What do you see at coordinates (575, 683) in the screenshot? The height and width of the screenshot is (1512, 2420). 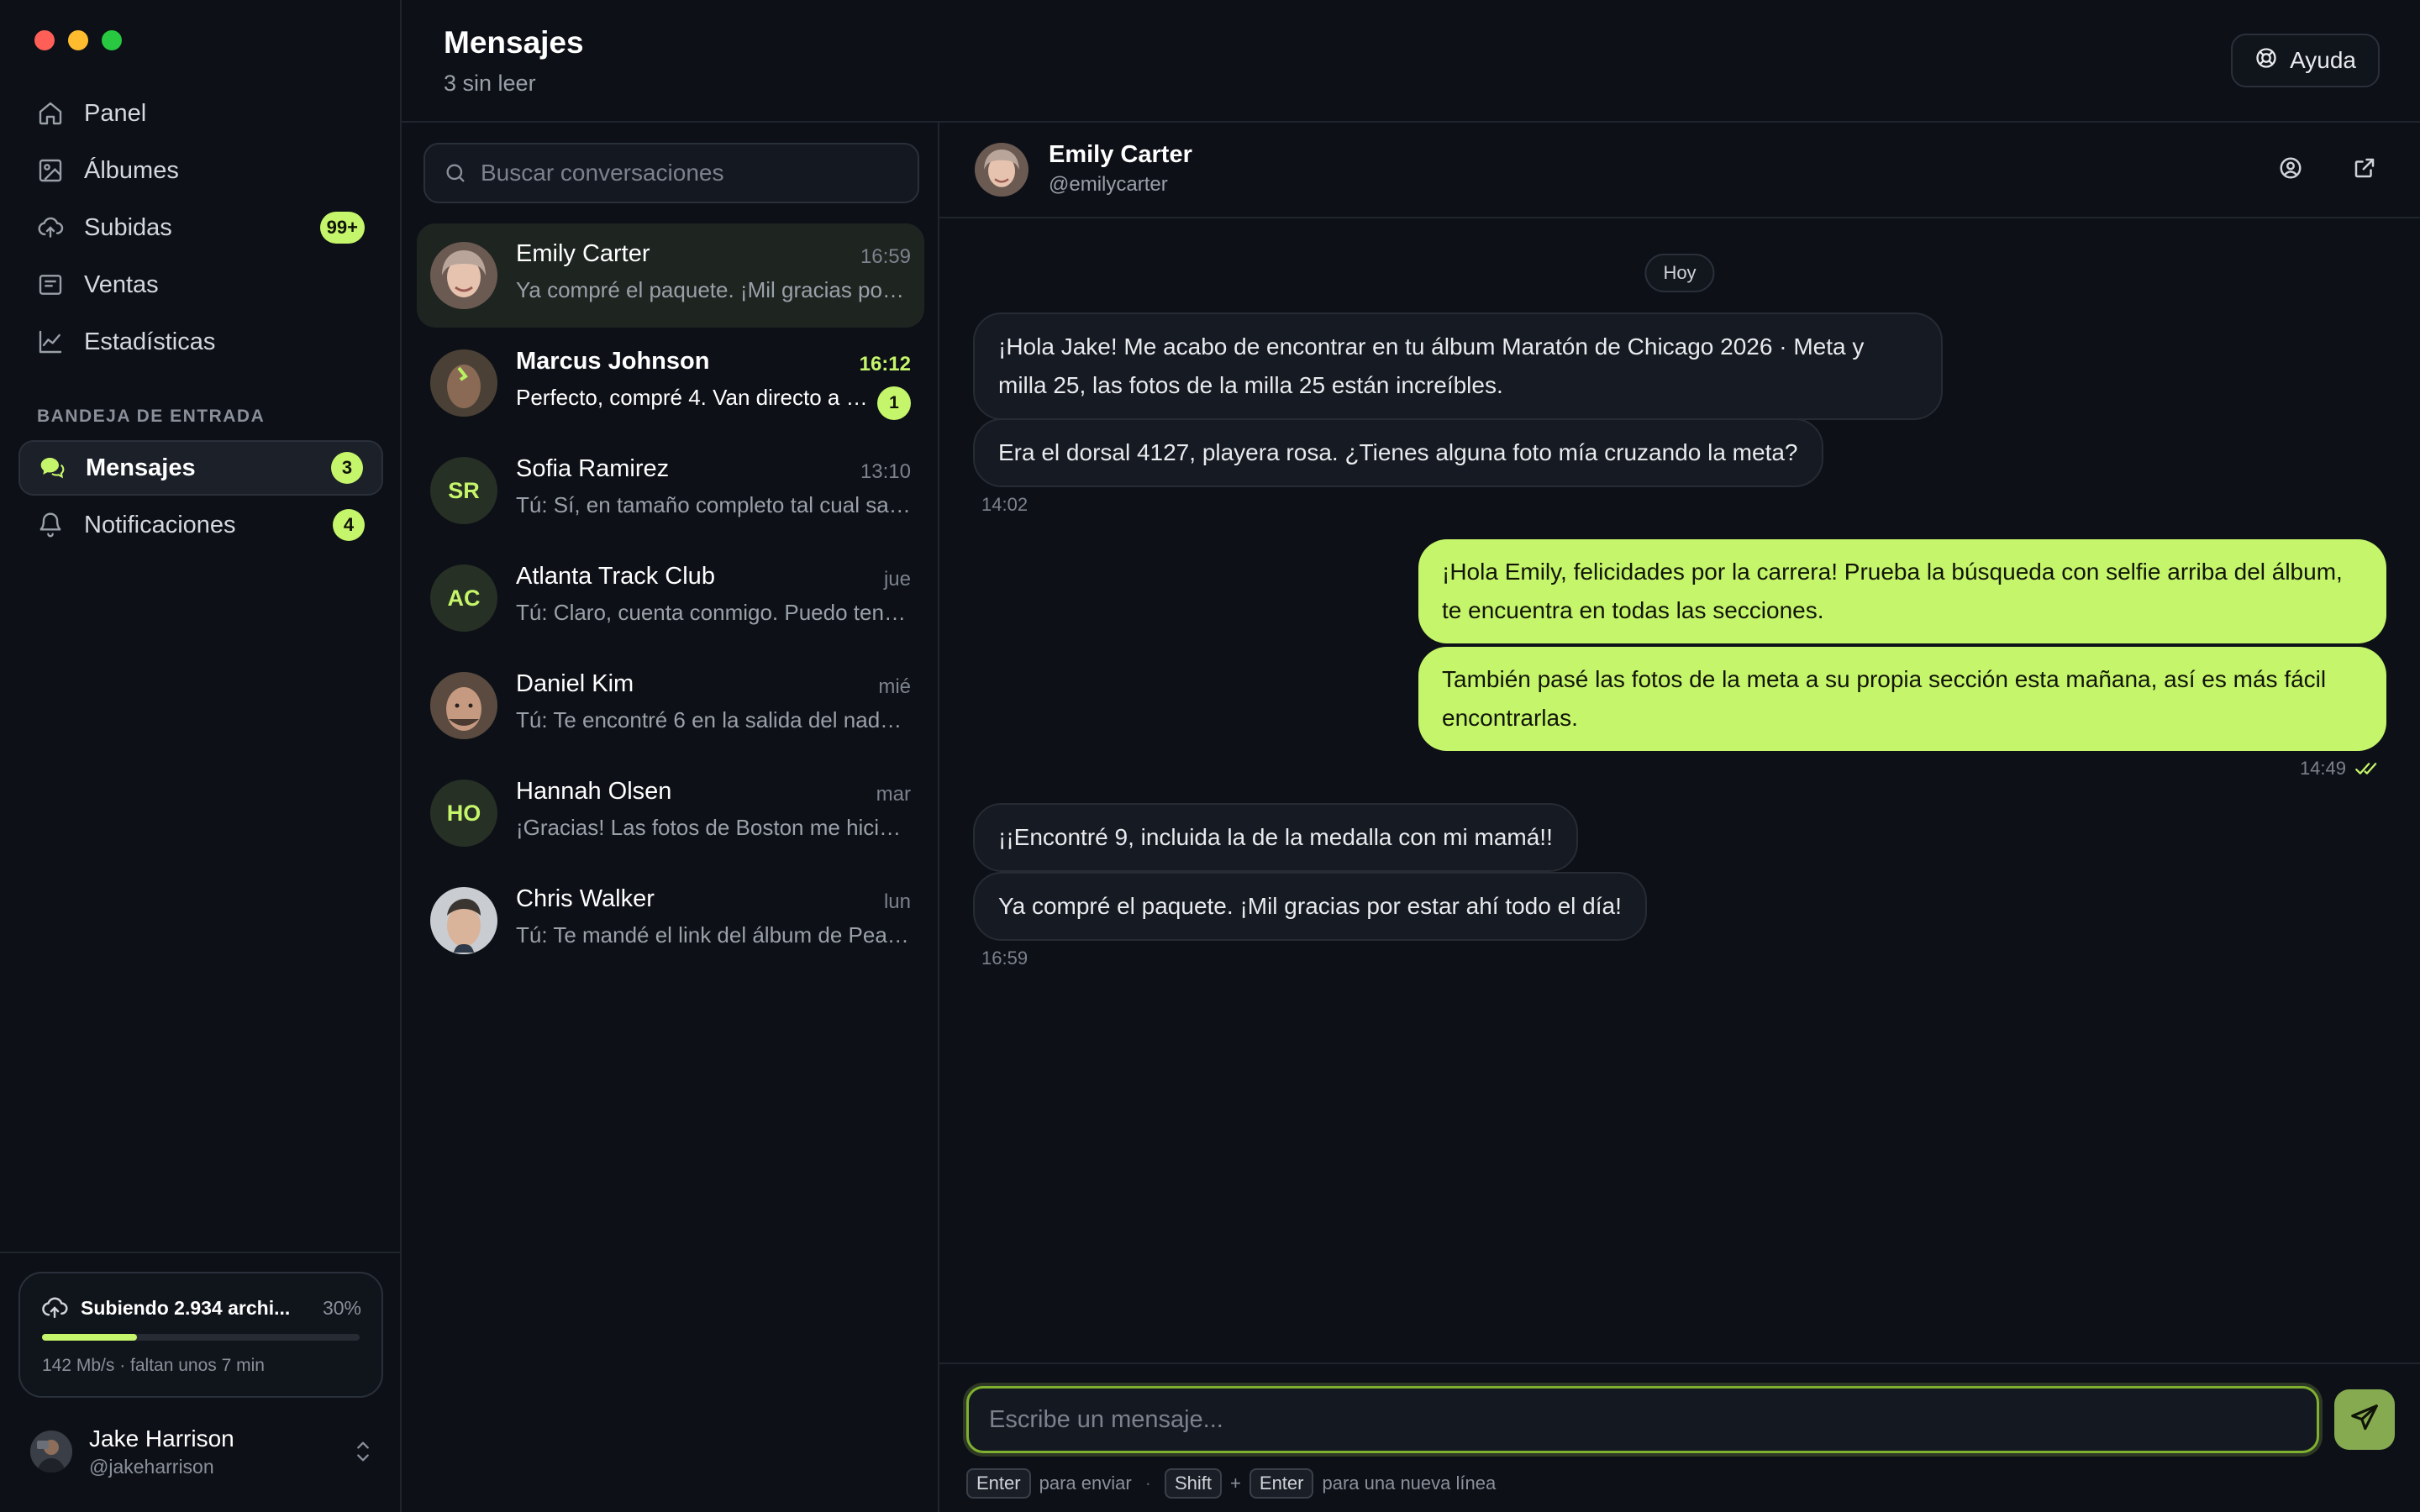 I see `conversation-name: Daniel Kim` at bounding box center [575, 683].